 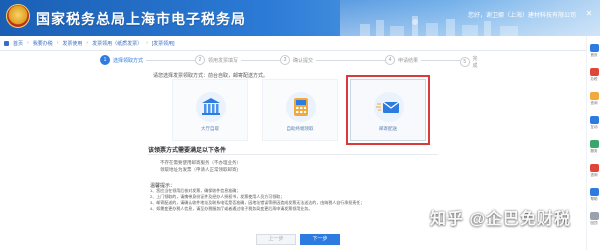 What do you see at coordinates (223, 60) in the screenshot?
I see `step-label: 领用发票填写` at bounding box center [223, 60].